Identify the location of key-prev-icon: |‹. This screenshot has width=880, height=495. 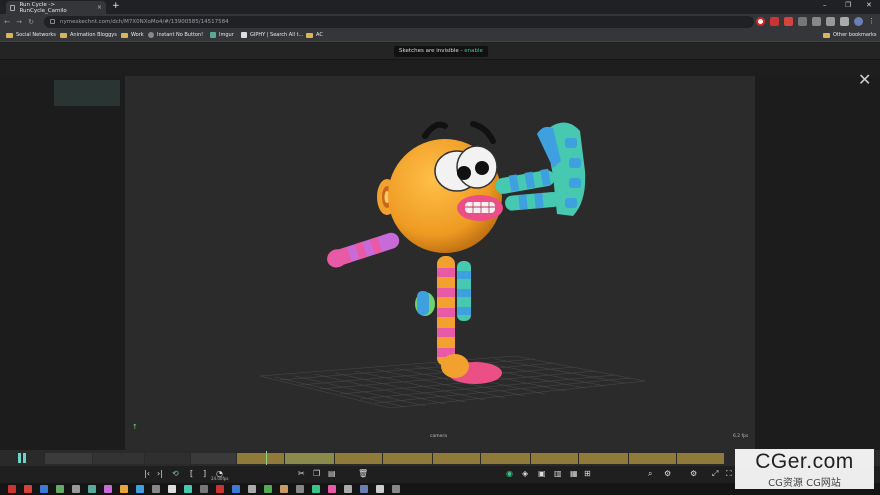
(147, 473).